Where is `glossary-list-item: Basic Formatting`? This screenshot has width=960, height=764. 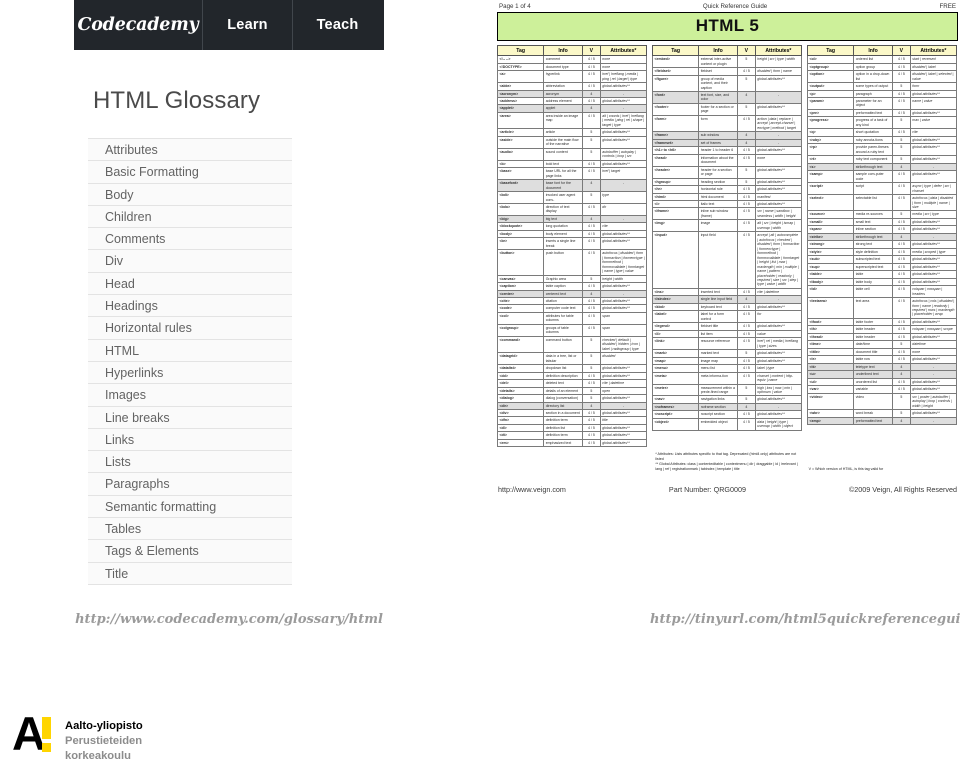
glossary-list-item: Basic Formatting is located at coordinates (190, 172).